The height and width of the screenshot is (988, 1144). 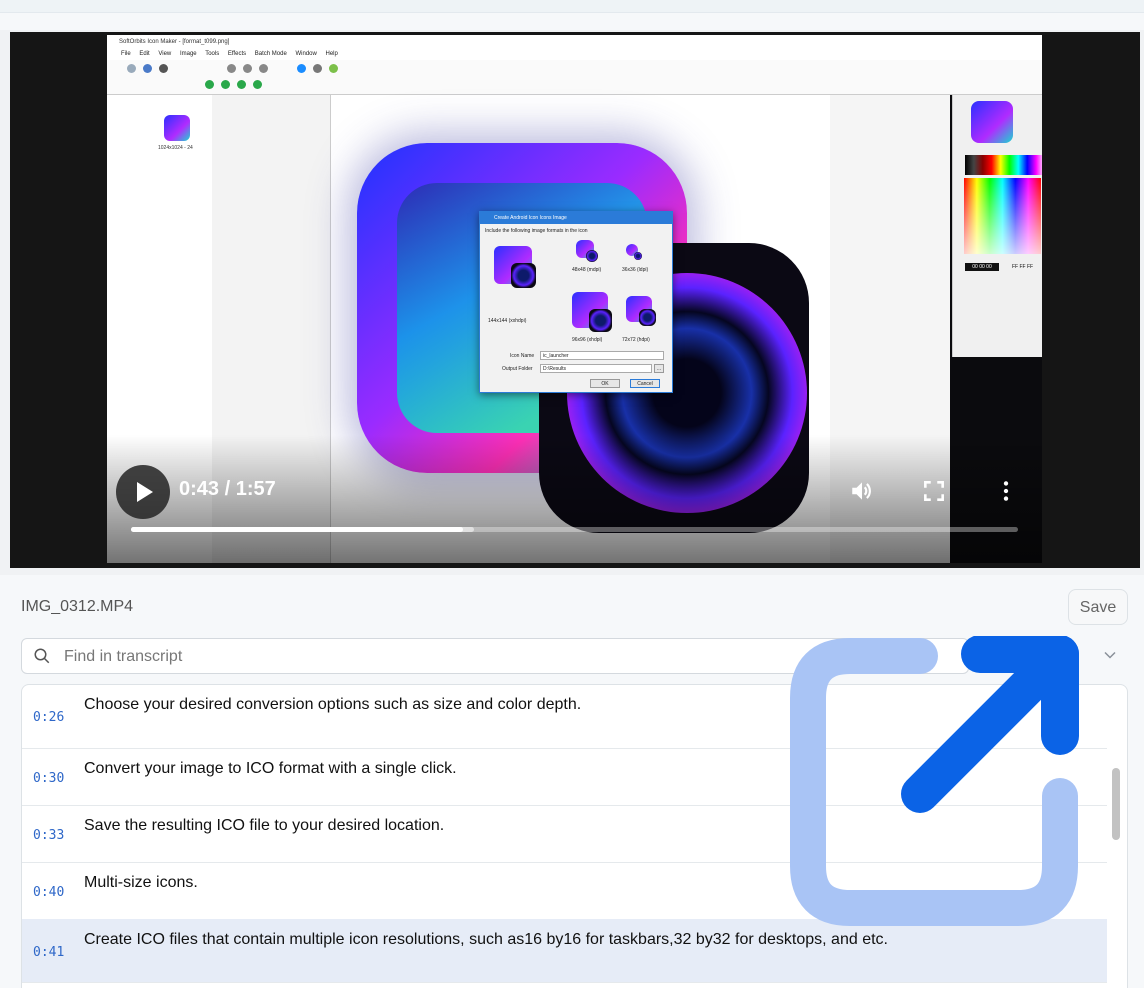 What do you see at coordinates (270, 54) in the screenshot?
I see `app-menu-item: Batch Mode` at bounding box center [270, 54].